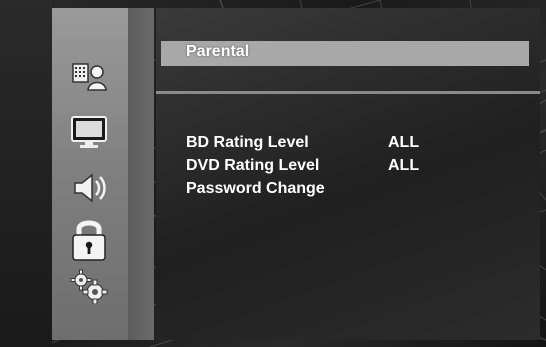  Describe the element at coordinates (253, 165) in the screenshot. I see `menu-item-label: DVD Rating Level` at that location.